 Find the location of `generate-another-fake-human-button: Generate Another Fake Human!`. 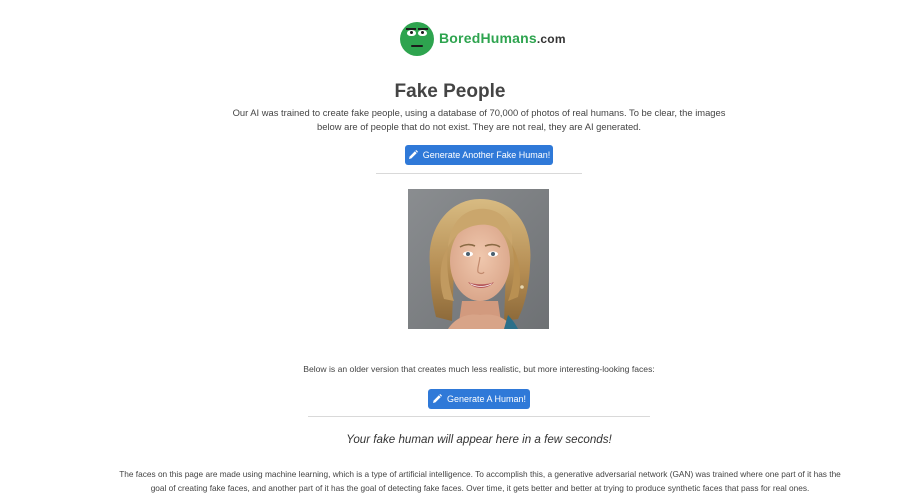

generate-another-fake-human-button: Generate Another Fake Human! is located at coordinates (479, 155).